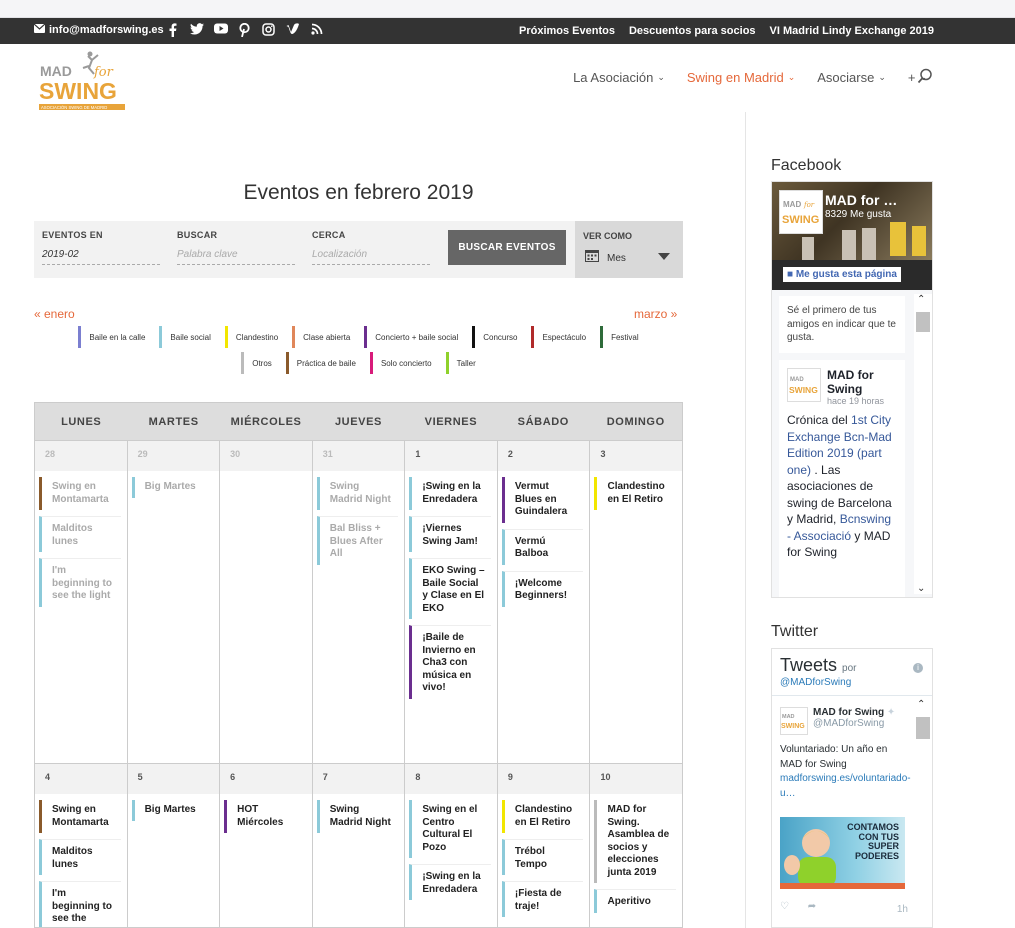 This screenshot has height=928, width=1015. I want to click on filter-buscar: BUSCAR Palabra clave, so click(236, 247).